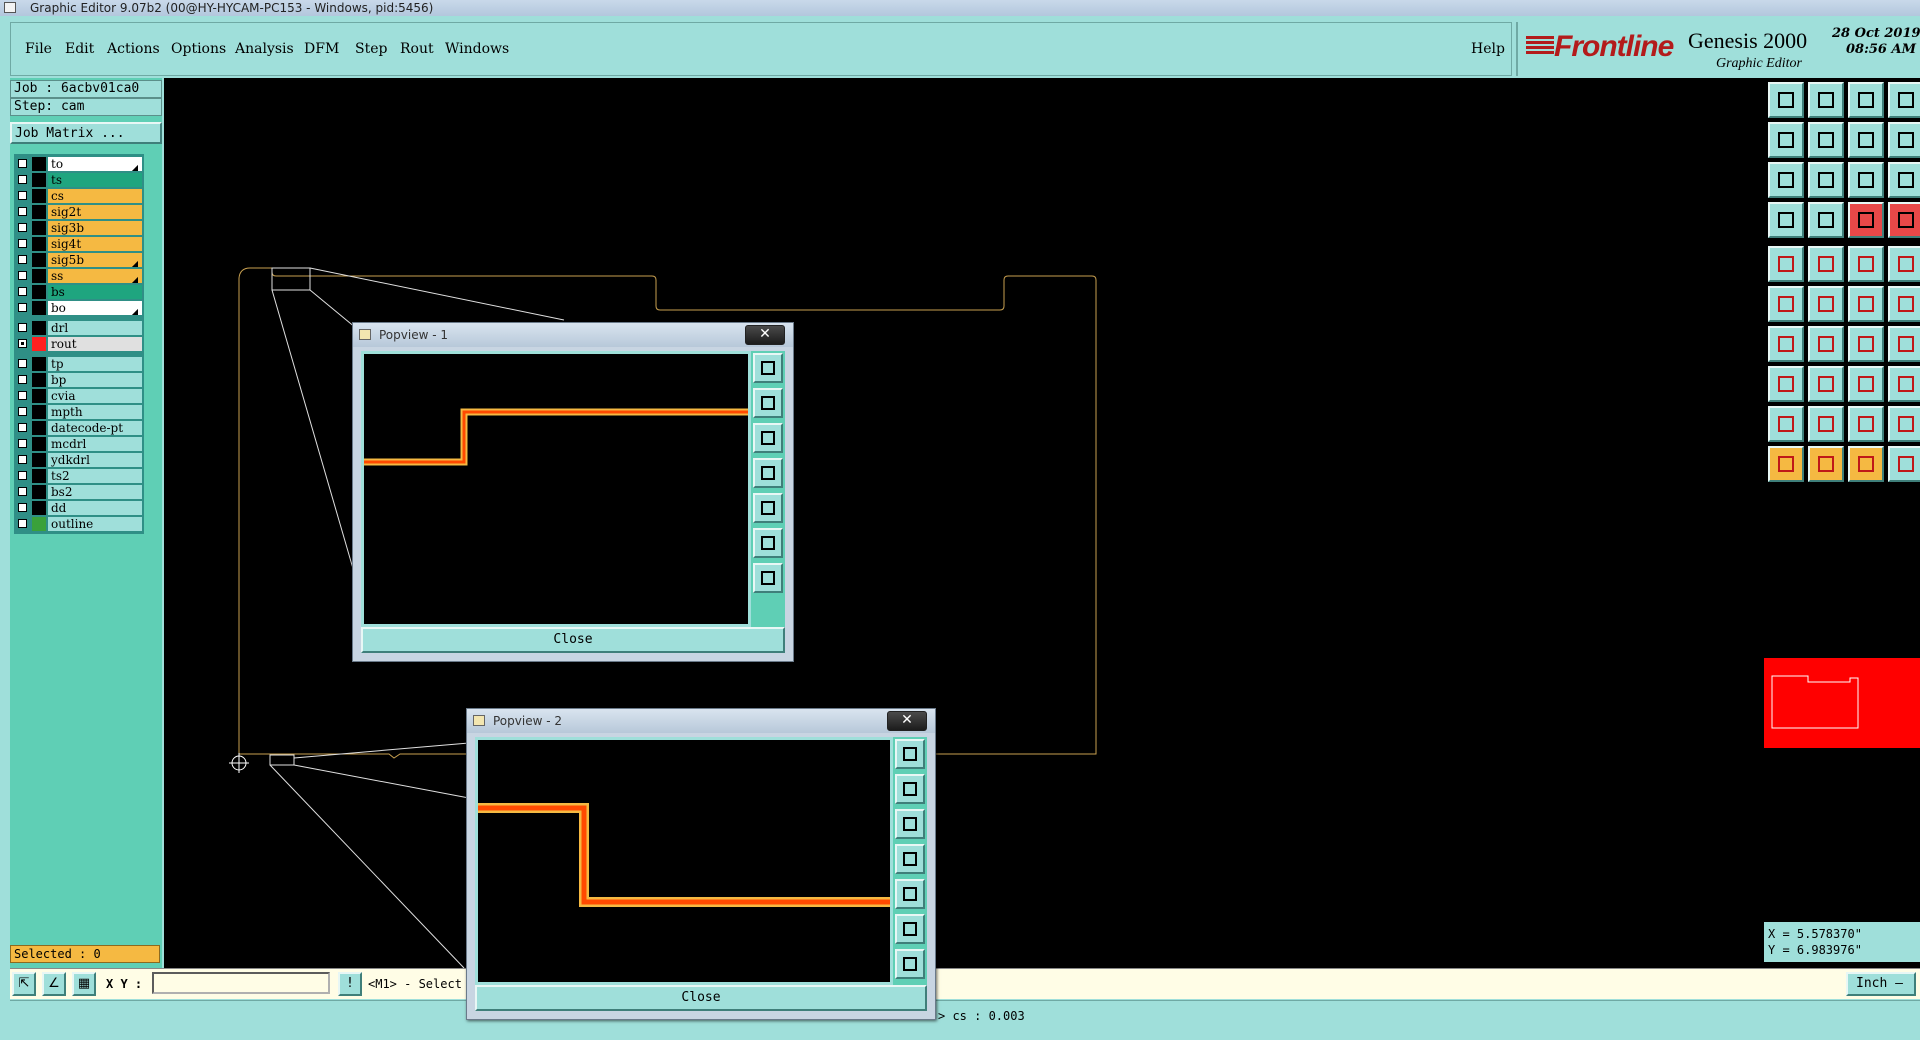 This screenshot has width=1920, height=1040. Describe the element at coordinates (79, 380) in the screenshot. I see `layer-row-bp: bp` at that location.